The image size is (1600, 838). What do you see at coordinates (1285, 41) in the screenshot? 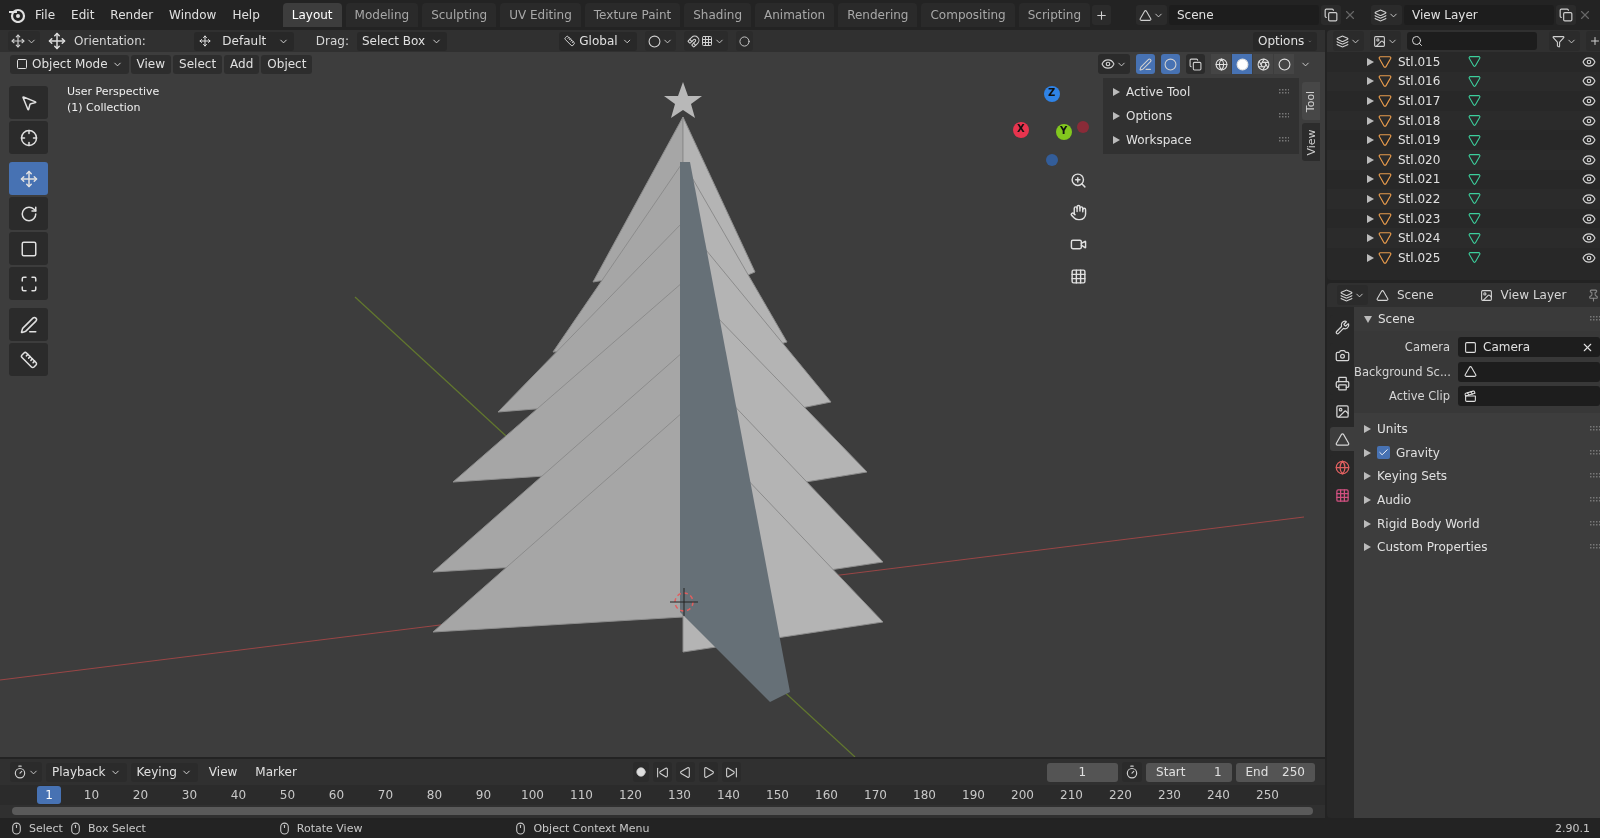
I see `options-dropdown: Options` at bounding box center [1285, 41].